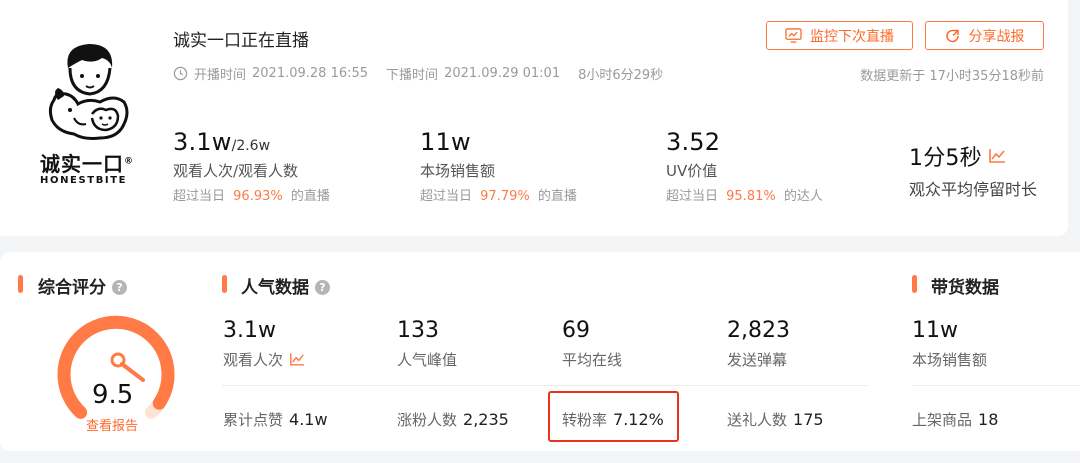  I want to click on subrow-products-label: 上架商品, so click(942, 420).